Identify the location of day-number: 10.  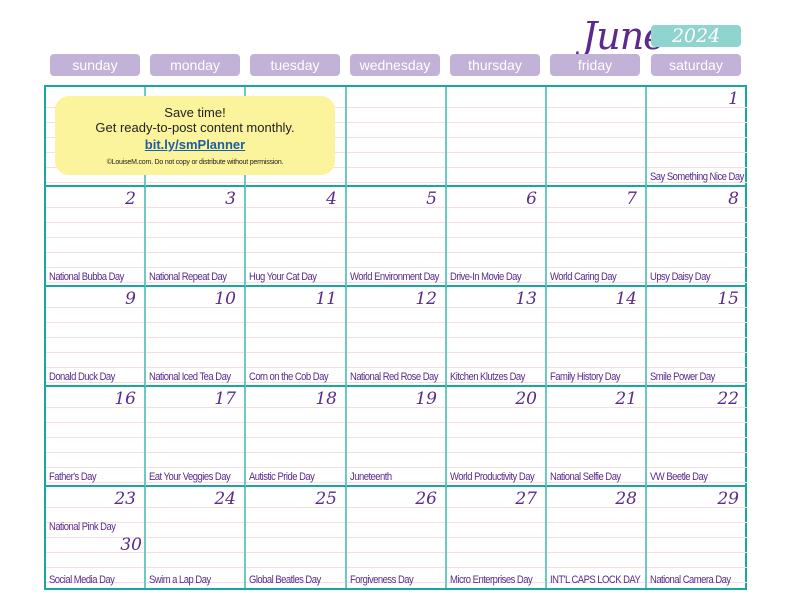
(225, 299).